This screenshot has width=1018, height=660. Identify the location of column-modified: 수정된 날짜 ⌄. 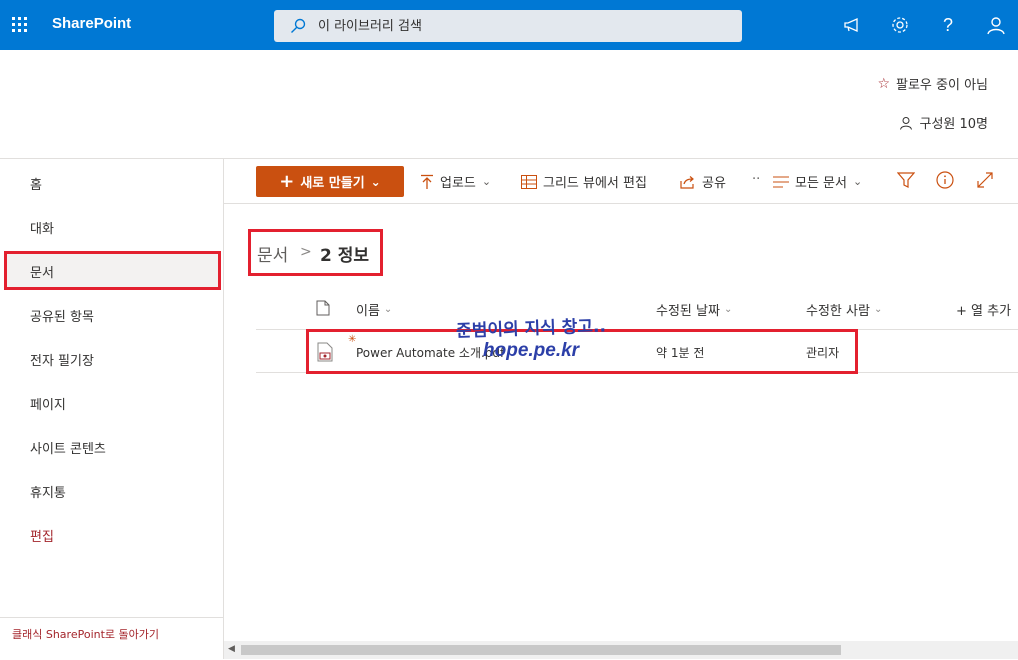
(694, 309).